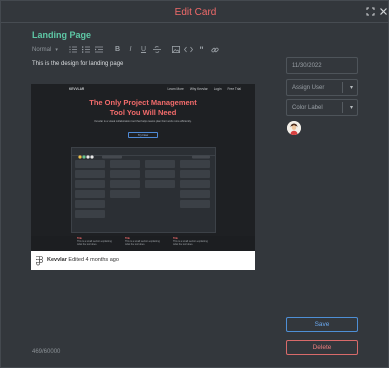 The height and width of the screenshot is (368, 389). Describe the element at coordinates (117, 50) in the screenshot. I see `bold-icon: B` at that location.